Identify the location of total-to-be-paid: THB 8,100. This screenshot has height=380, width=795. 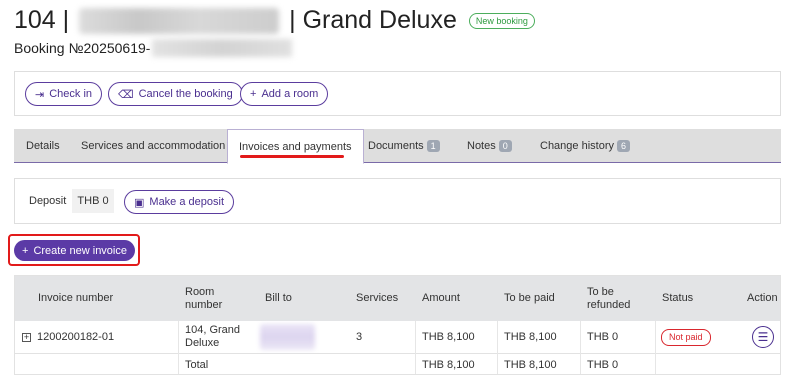
(530, 364).